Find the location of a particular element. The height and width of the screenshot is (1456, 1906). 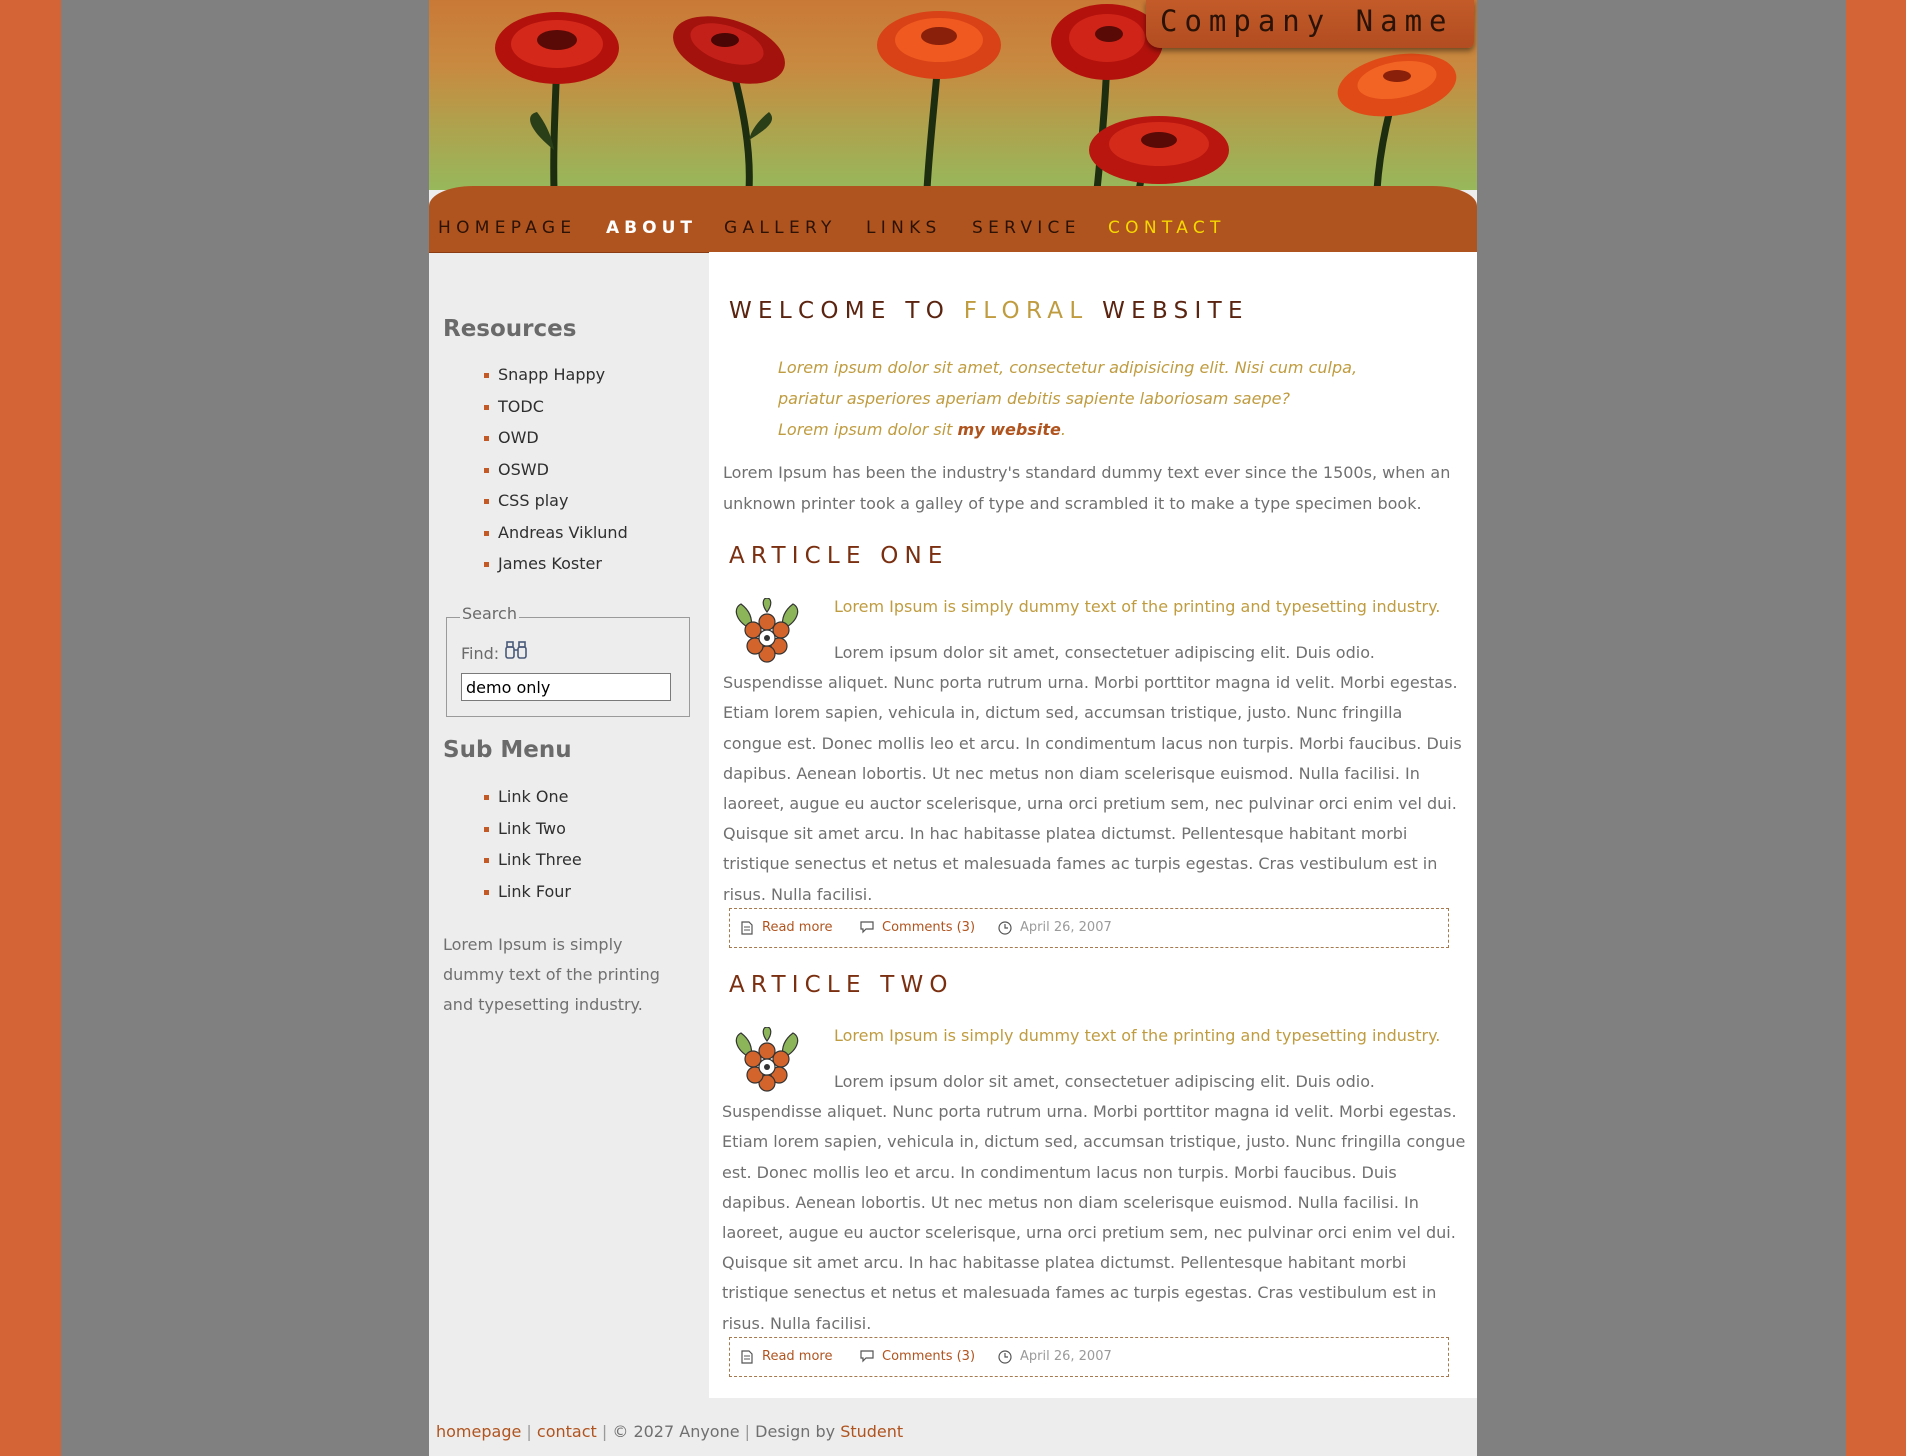

binoculars-icon is located at coordinates (516, 650).